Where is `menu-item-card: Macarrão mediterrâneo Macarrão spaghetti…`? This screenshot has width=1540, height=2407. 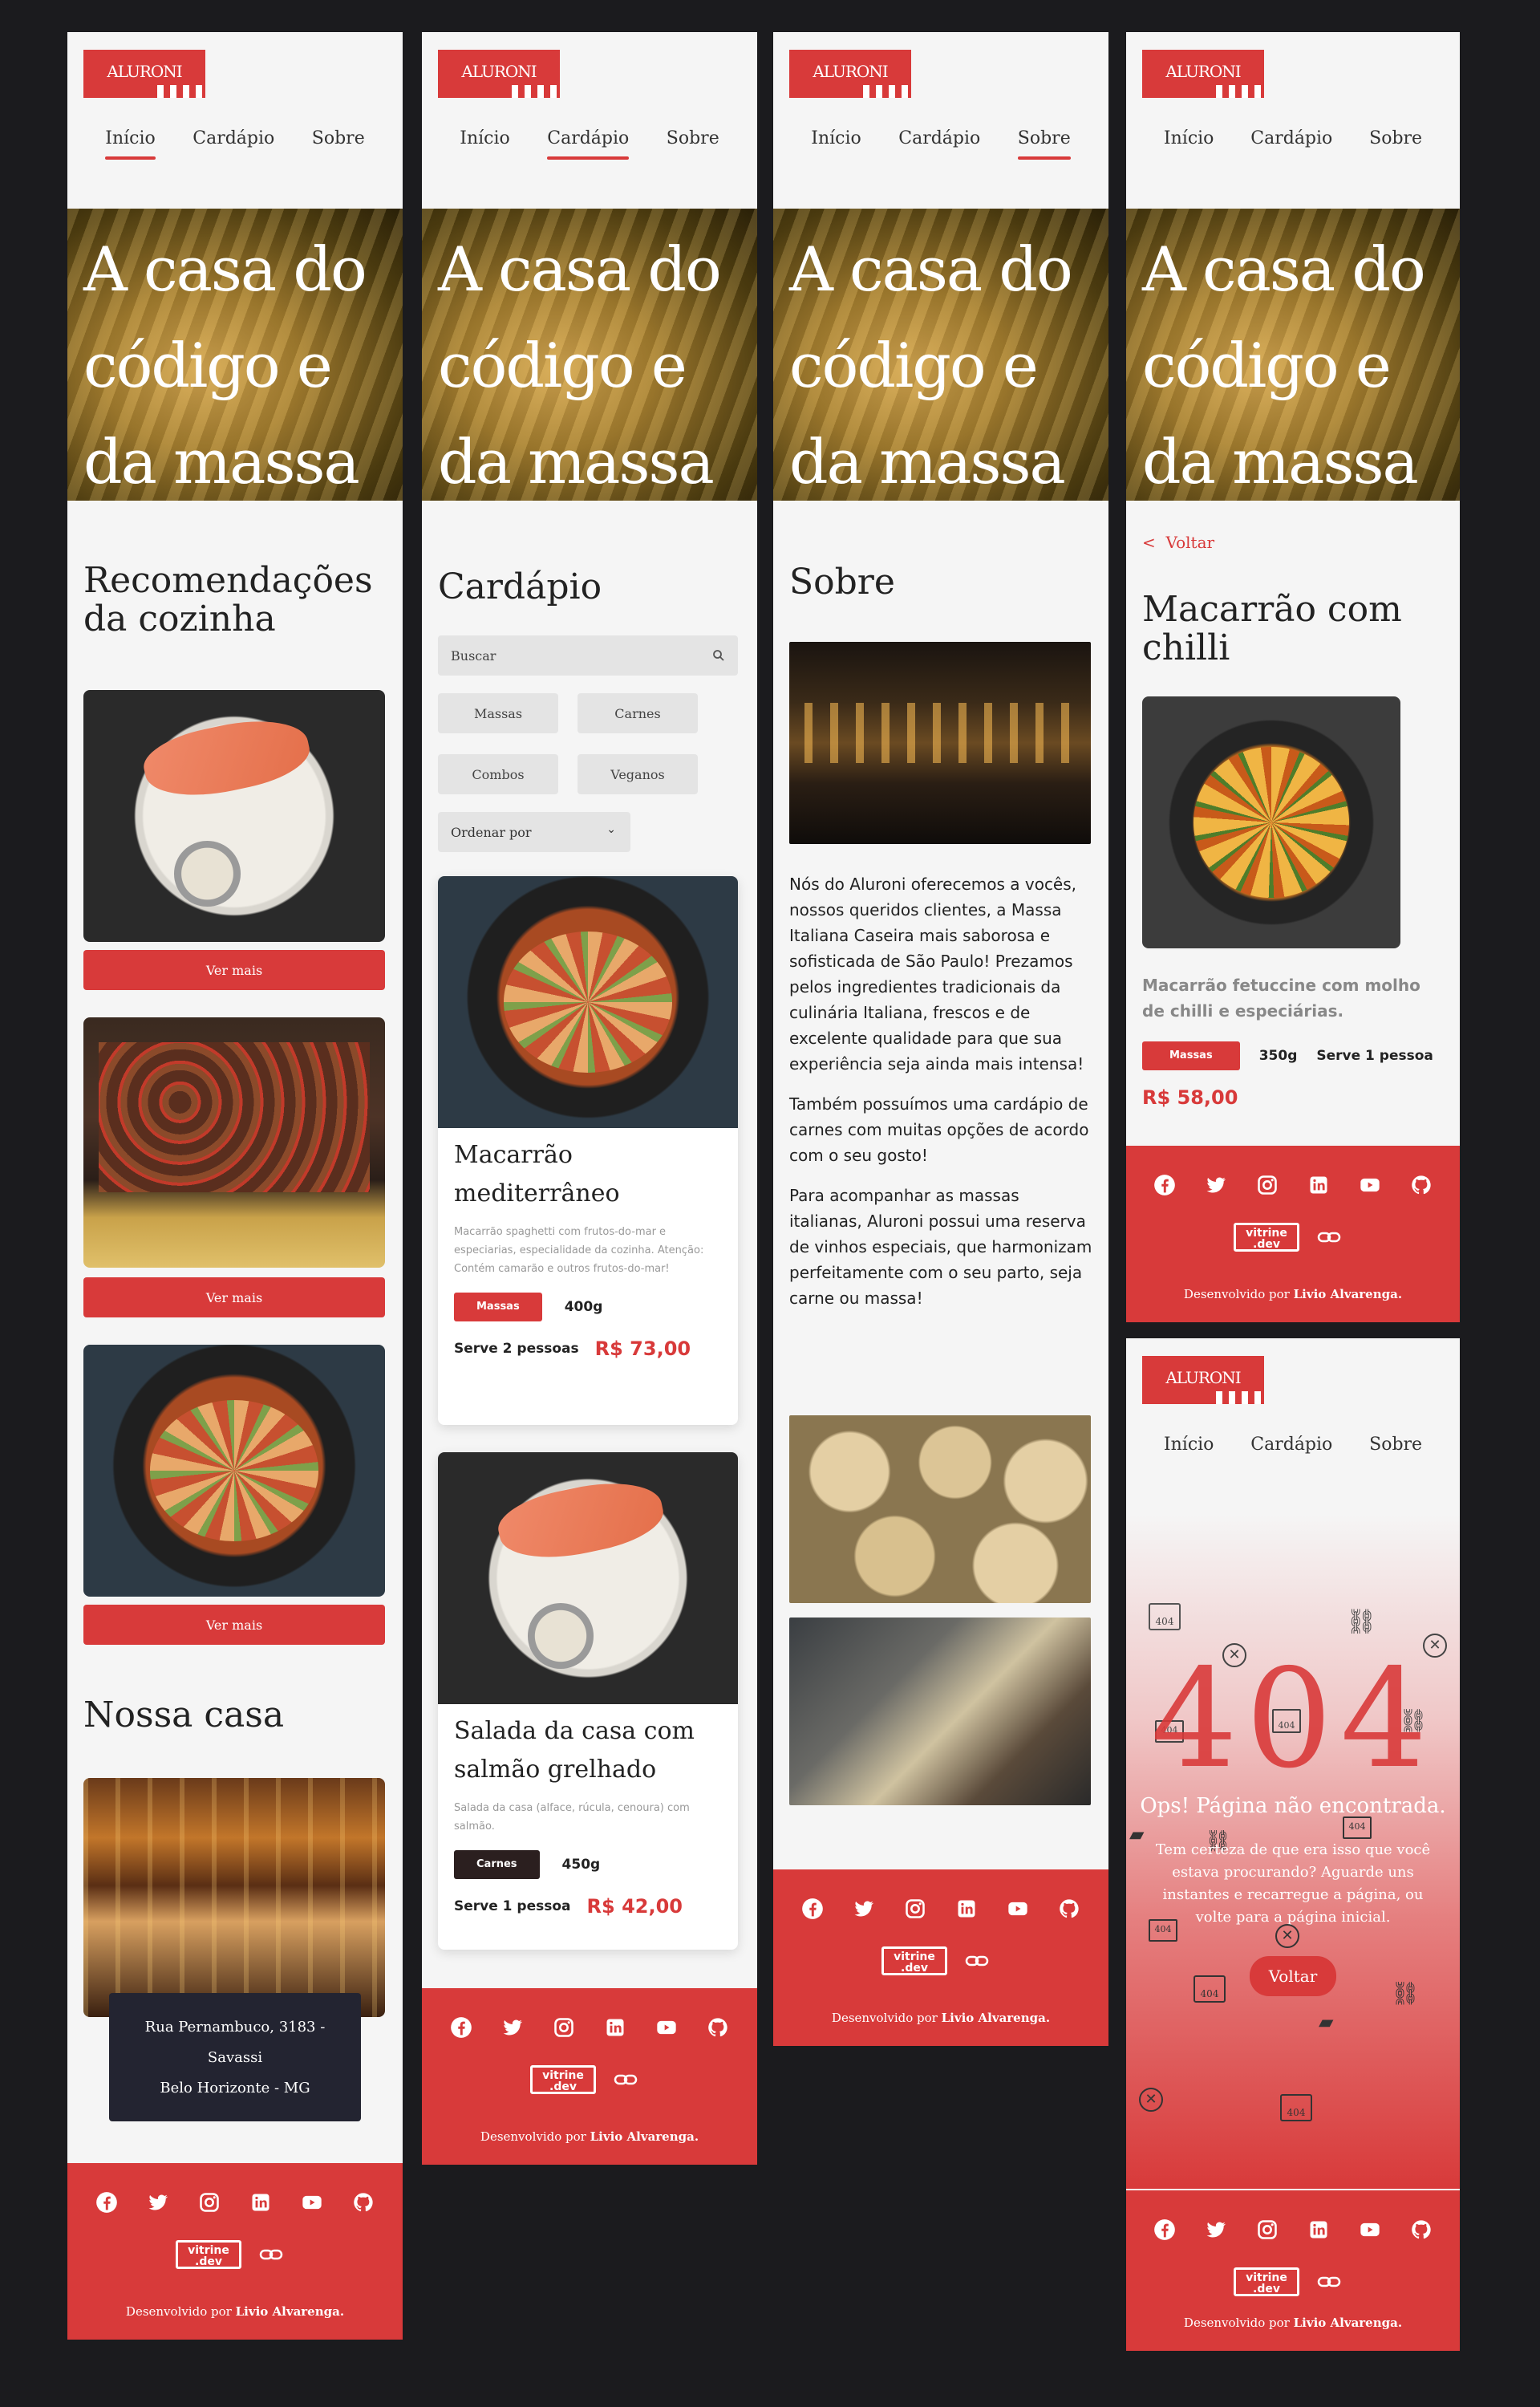 menu-item-card: Macarrão mediterrâneo Macarrão spaghetti… is located at coordinates (588, 1150).